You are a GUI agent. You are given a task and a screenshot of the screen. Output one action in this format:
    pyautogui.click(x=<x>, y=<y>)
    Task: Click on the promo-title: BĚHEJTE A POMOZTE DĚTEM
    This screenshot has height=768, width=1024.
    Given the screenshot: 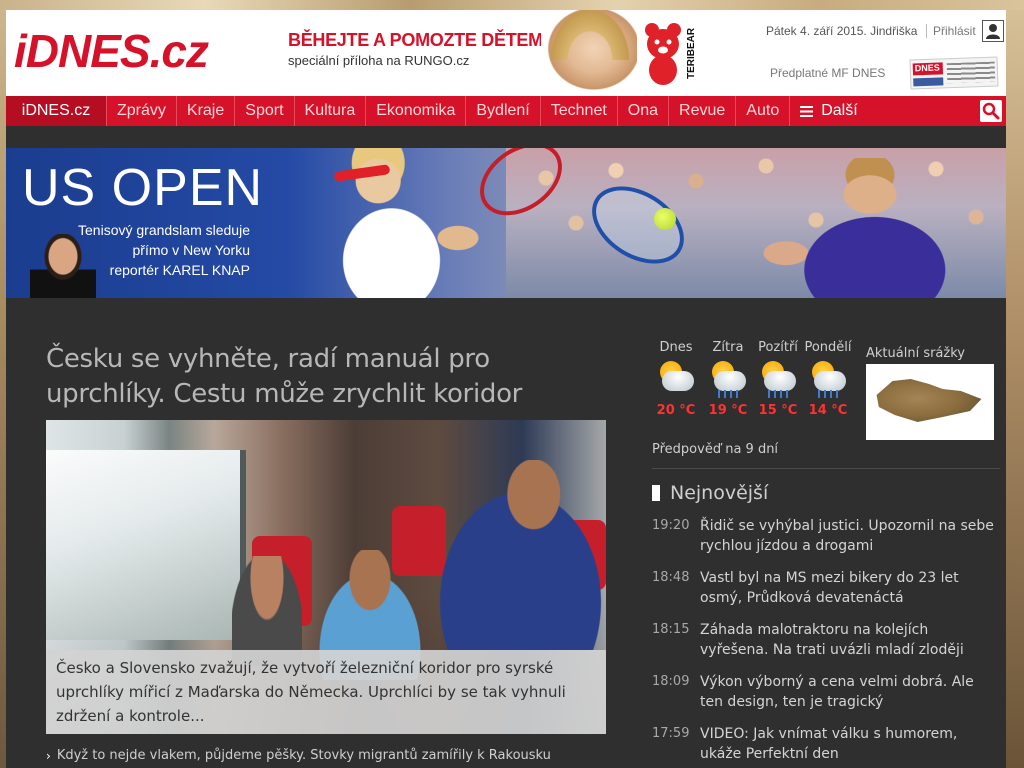 What is the action you would take?
    pyautogui.click(x=415, y=40)
    